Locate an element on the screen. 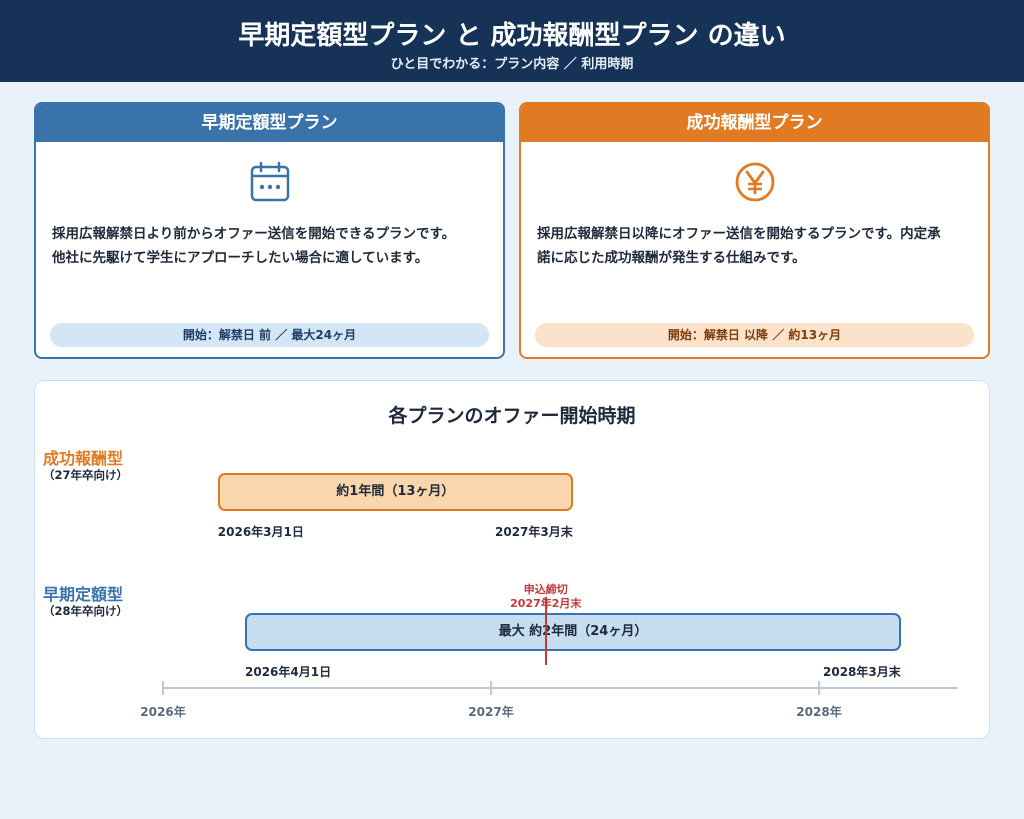 The height and width of the screenshot is (819, 1024). success-row-sub: （27年卒向け） is located at coordinates (86, 475).